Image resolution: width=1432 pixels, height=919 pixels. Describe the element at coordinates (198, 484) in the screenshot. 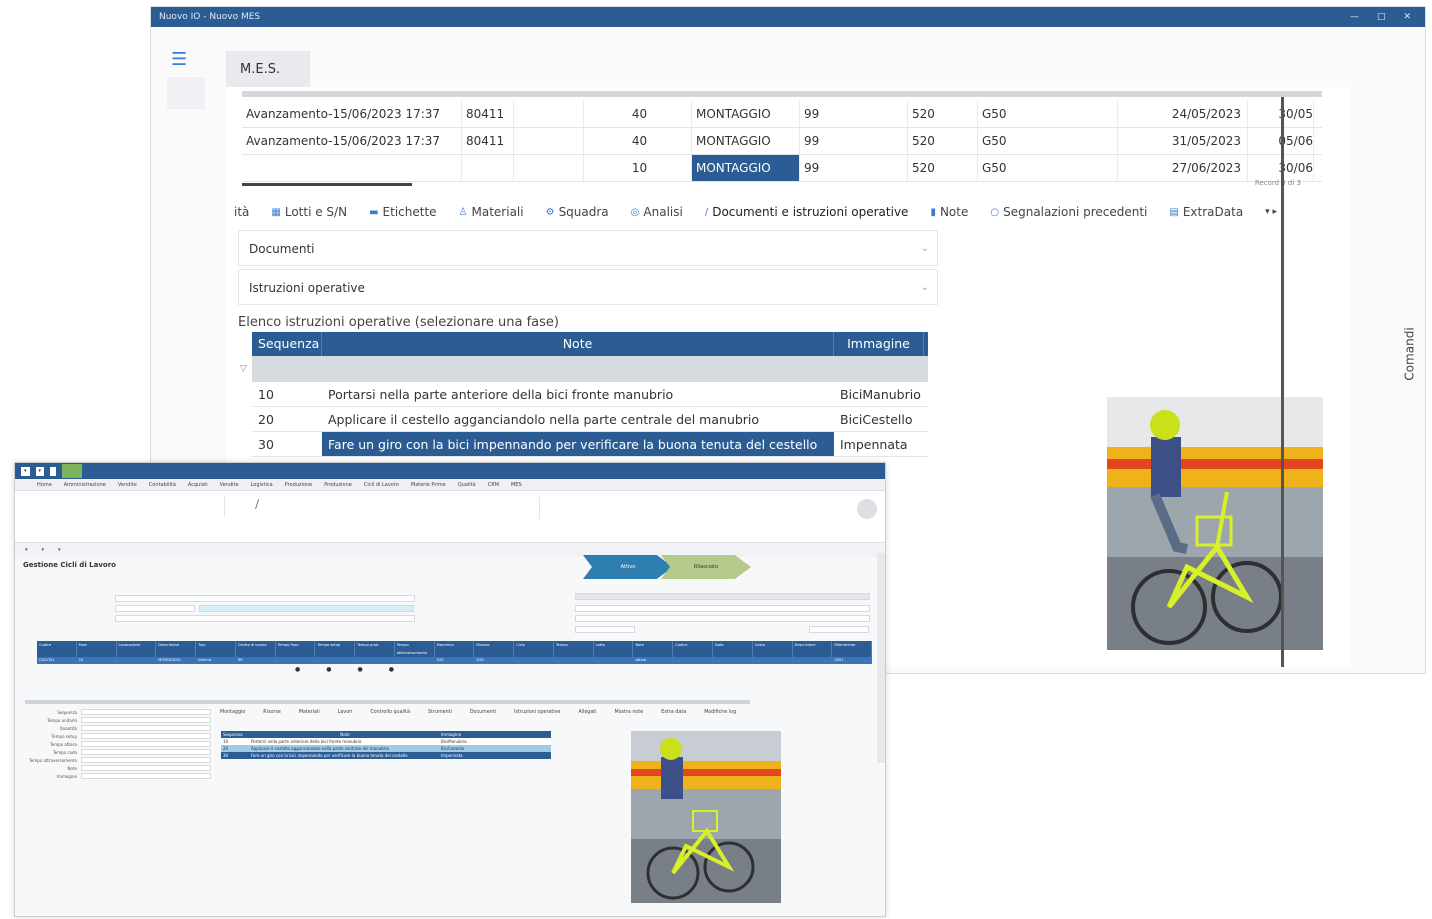

I see `menu-item: Acquisti` at that location.